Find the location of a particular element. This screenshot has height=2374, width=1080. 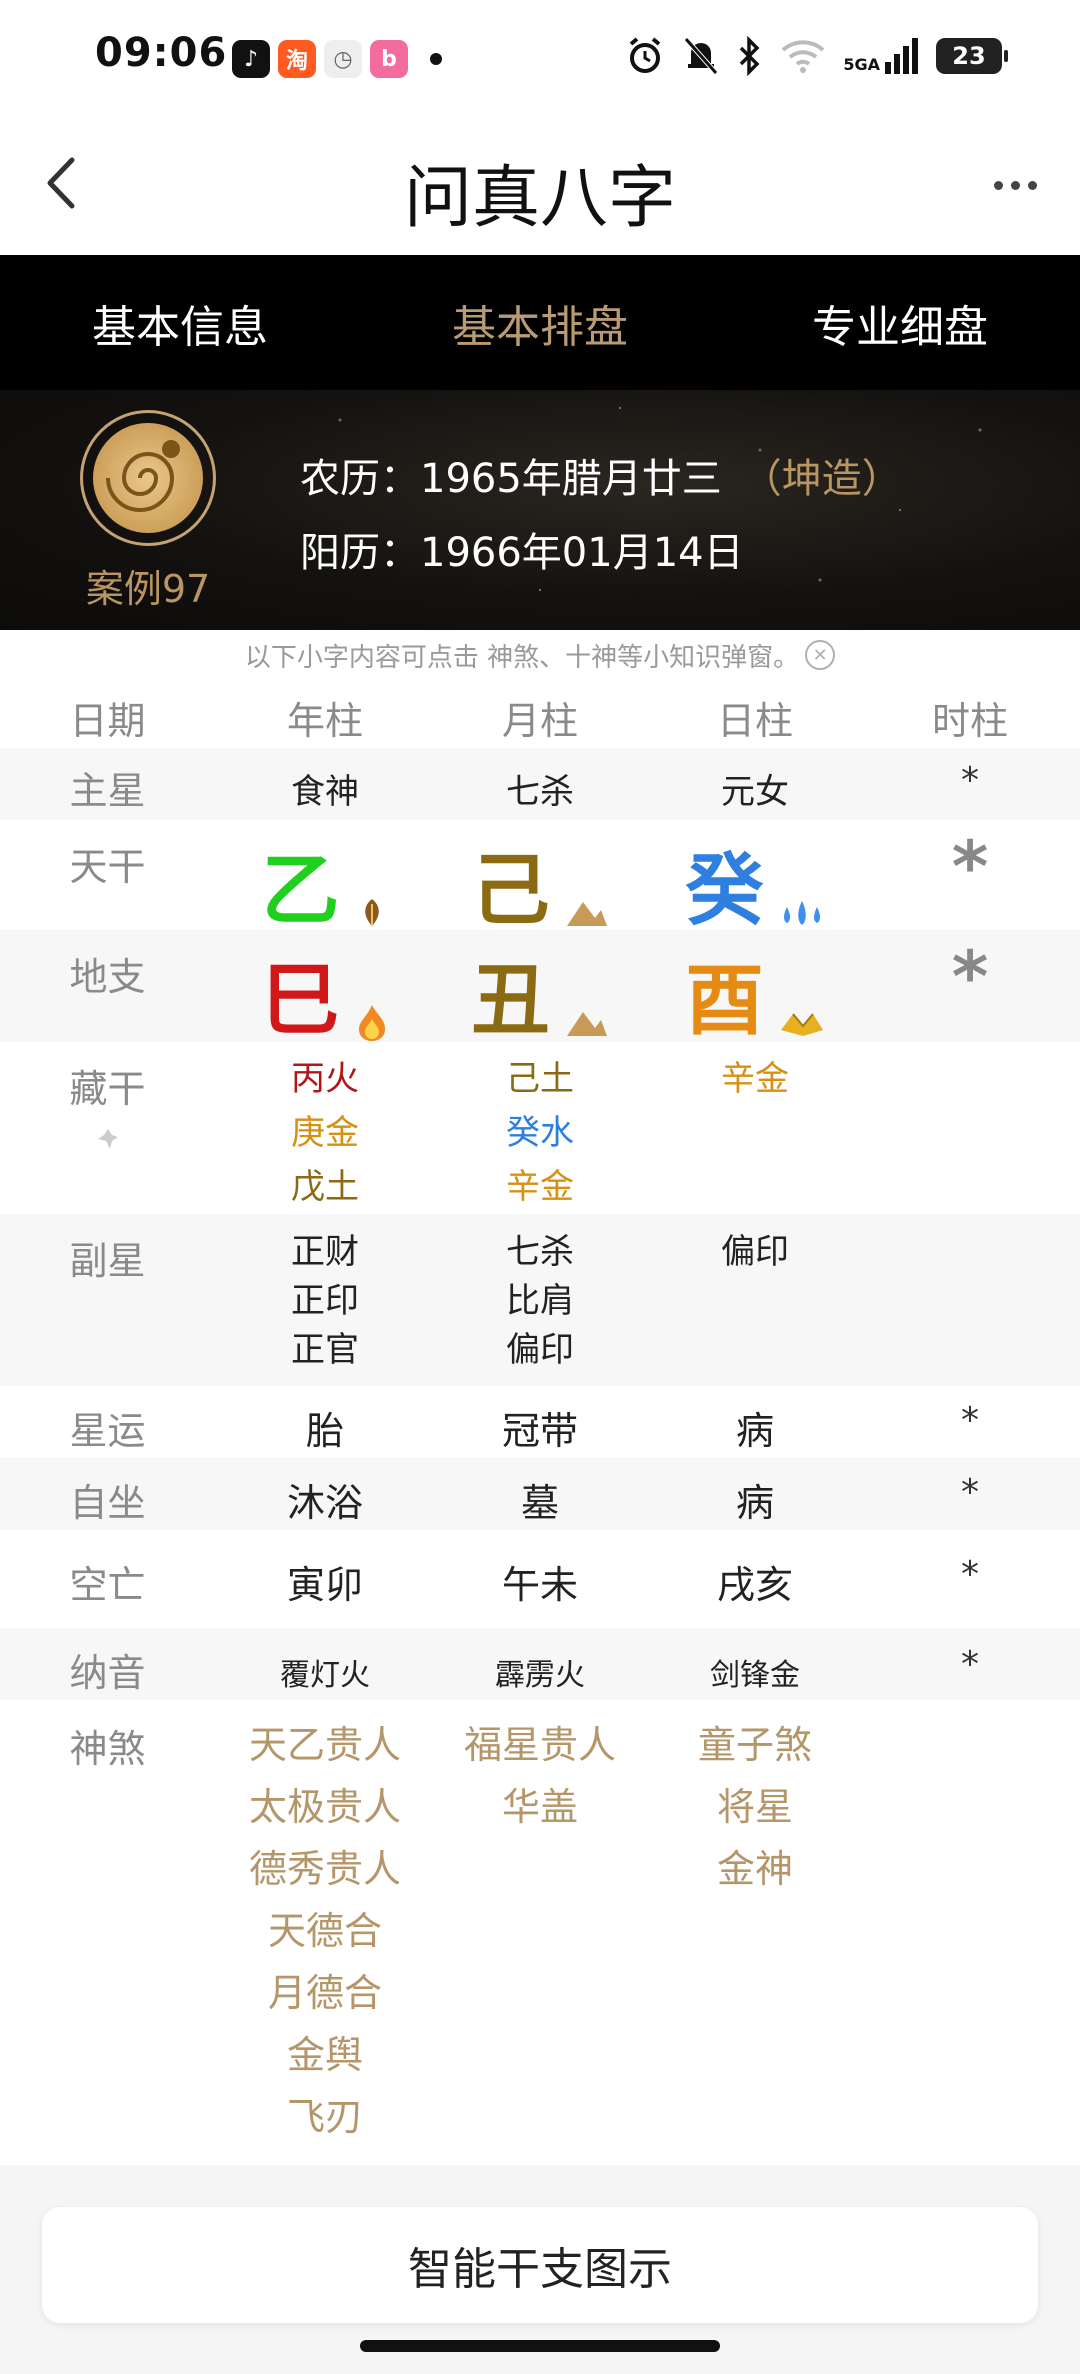

self-seat-month: 墓 is located at coordinates (540, 1499).